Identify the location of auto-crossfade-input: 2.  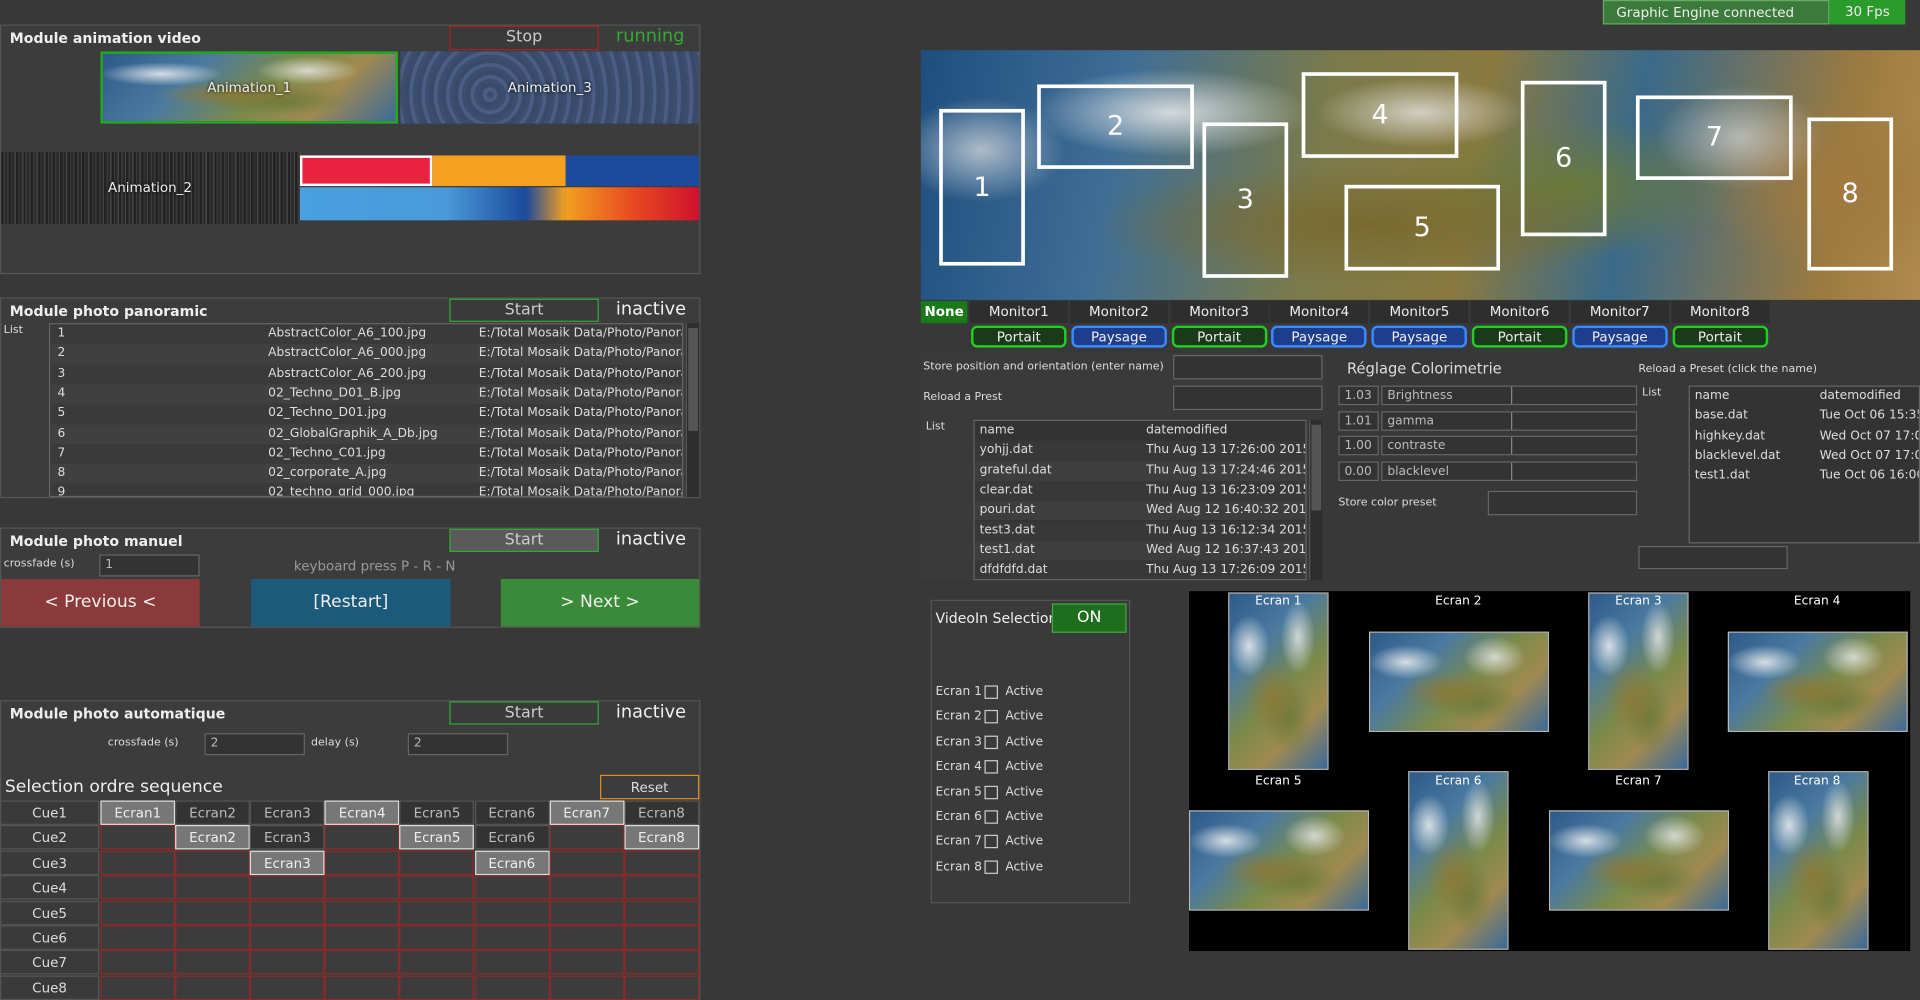
(254, 744).